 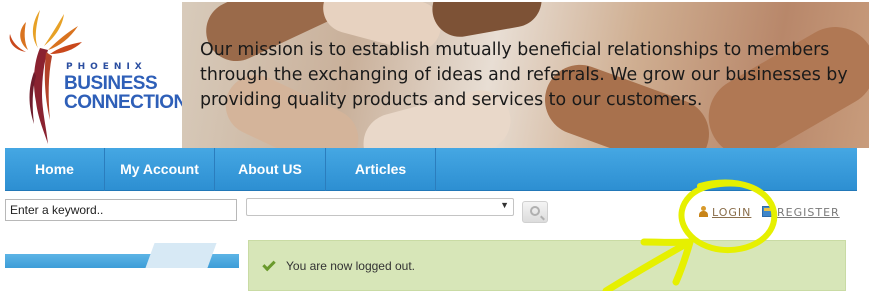 I want to click on login-link: LOGIN, so click(x=725, y=212).